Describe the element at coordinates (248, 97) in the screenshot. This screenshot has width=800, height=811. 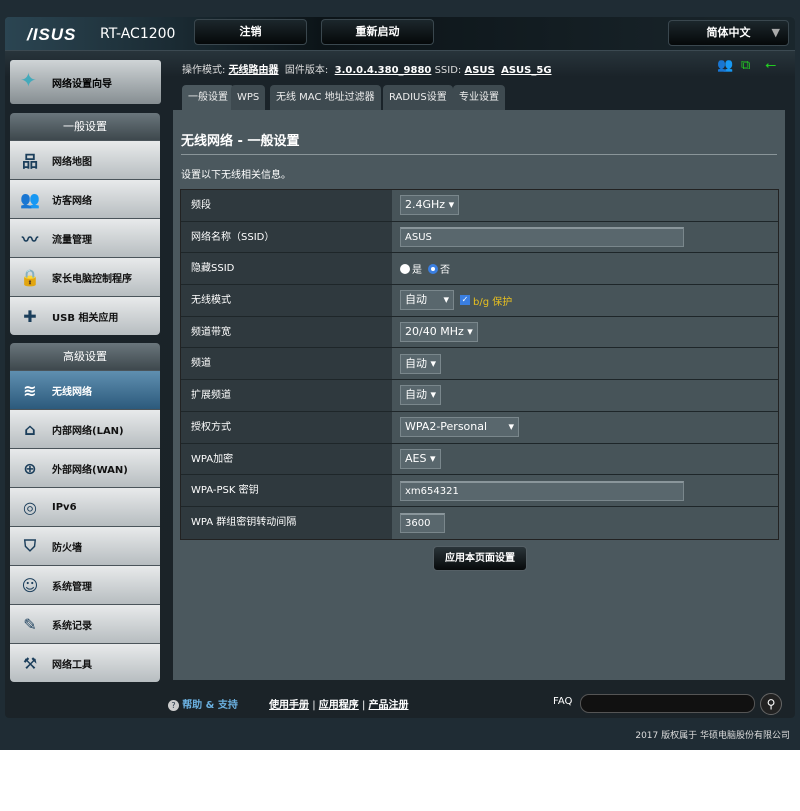
I see `tab-1: WPS` at that location.